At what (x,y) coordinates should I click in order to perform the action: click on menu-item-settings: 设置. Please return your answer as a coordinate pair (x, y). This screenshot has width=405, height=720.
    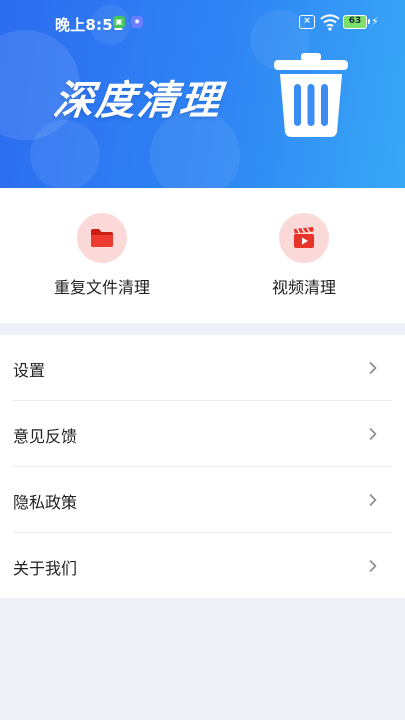
    Looking at the image, I should click on (202, 368).